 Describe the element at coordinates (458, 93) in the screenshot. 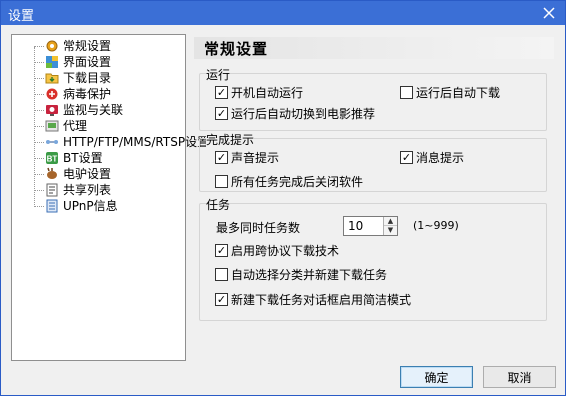

I see `checkbox-autodownload-label: 运行后自动下载` at that location.